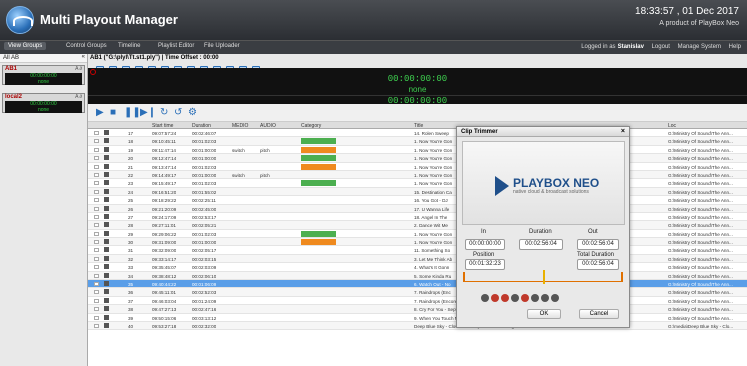 Image resolution: width=747 pixels, height=366 pixels. Describe the element at coordinates (109, 19) in the screenshot. I see `app-title: Multi Playout Manager` at that location.